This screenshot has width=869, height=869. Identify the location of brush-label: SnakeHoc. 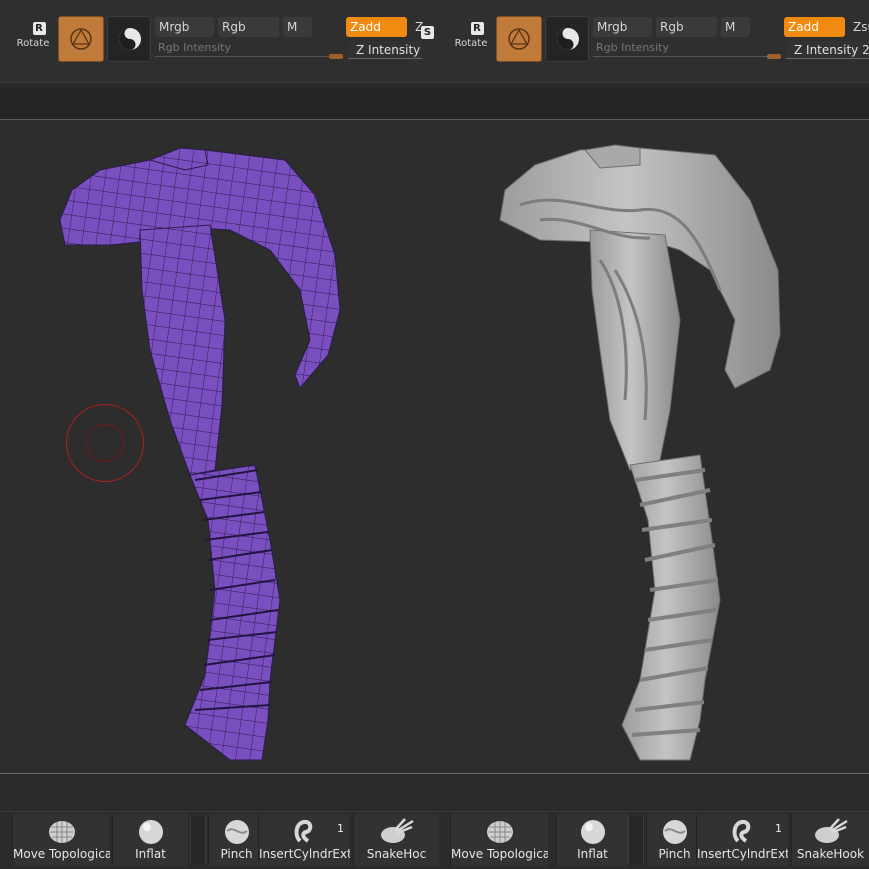
(396, 854).